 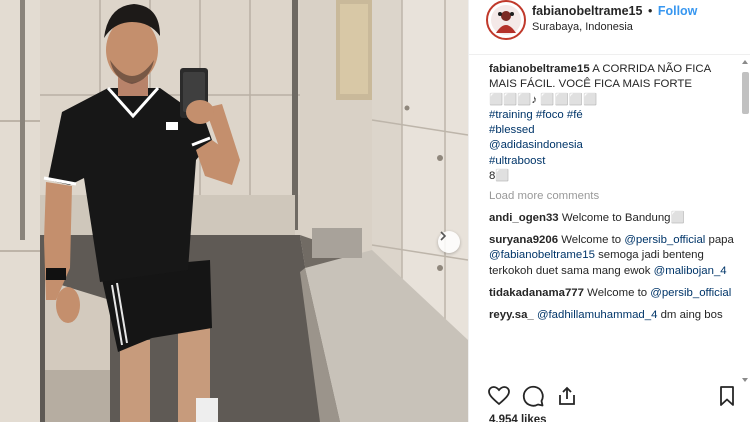 I want to click on share-button, so click(x=567, y=396).